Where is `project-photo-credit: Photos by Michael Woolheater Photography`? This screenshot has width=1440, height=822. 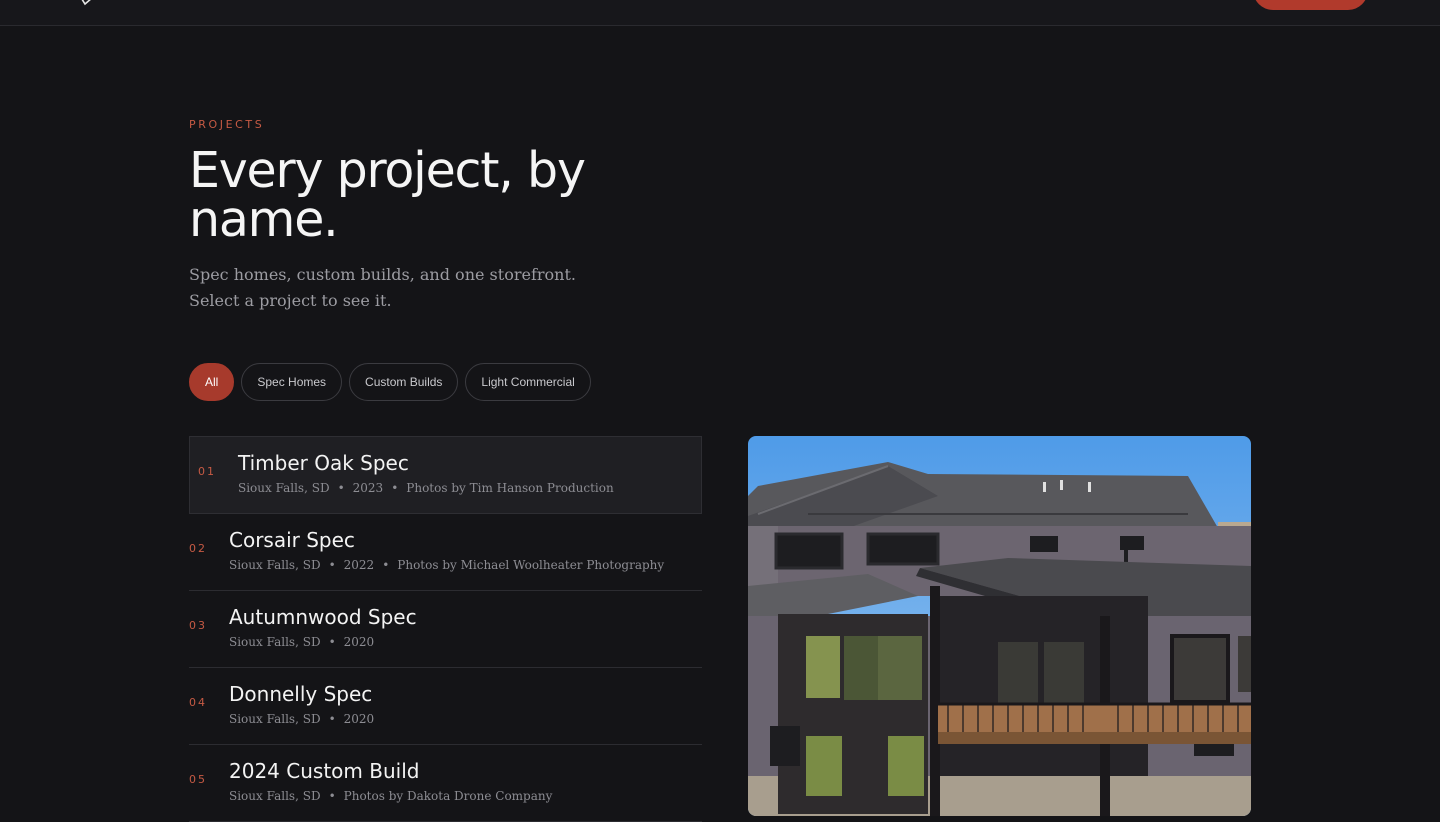 project-photo-credit: Photos by Michael Woolheater Photography is located at coordinates (531, 565).